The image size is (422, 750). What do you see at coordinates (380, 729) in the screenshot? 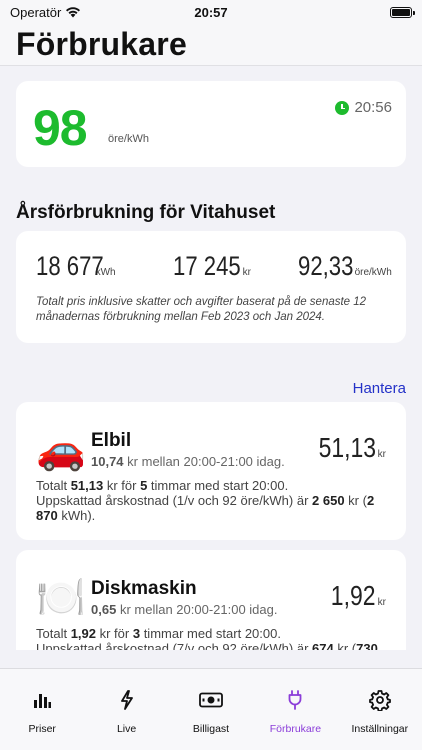
I see `tab-label: Inställningar` at bounding box center [380, 729].